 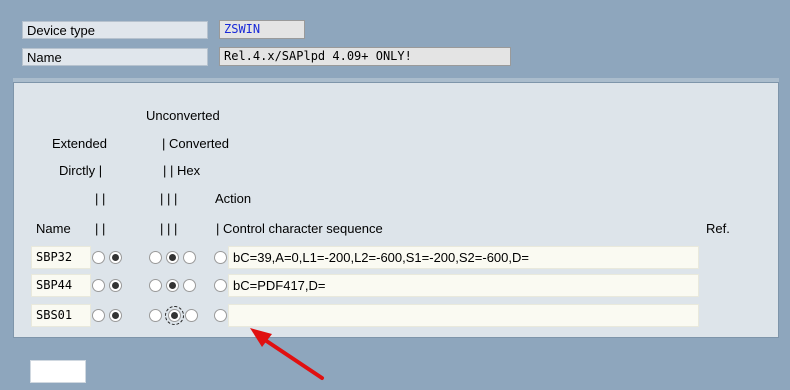 What do you see at coordinates (195, 143) in the screenshot?
I see `header-converted: | Converted` at bounding box center [195, 143].